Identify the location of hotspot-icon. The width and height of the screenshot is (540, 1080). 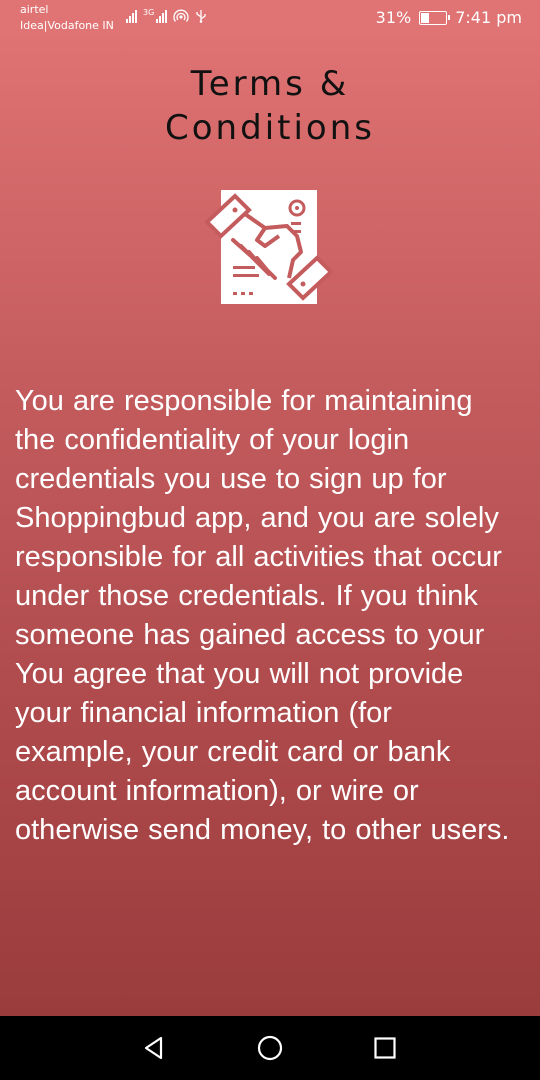
(181, 15).